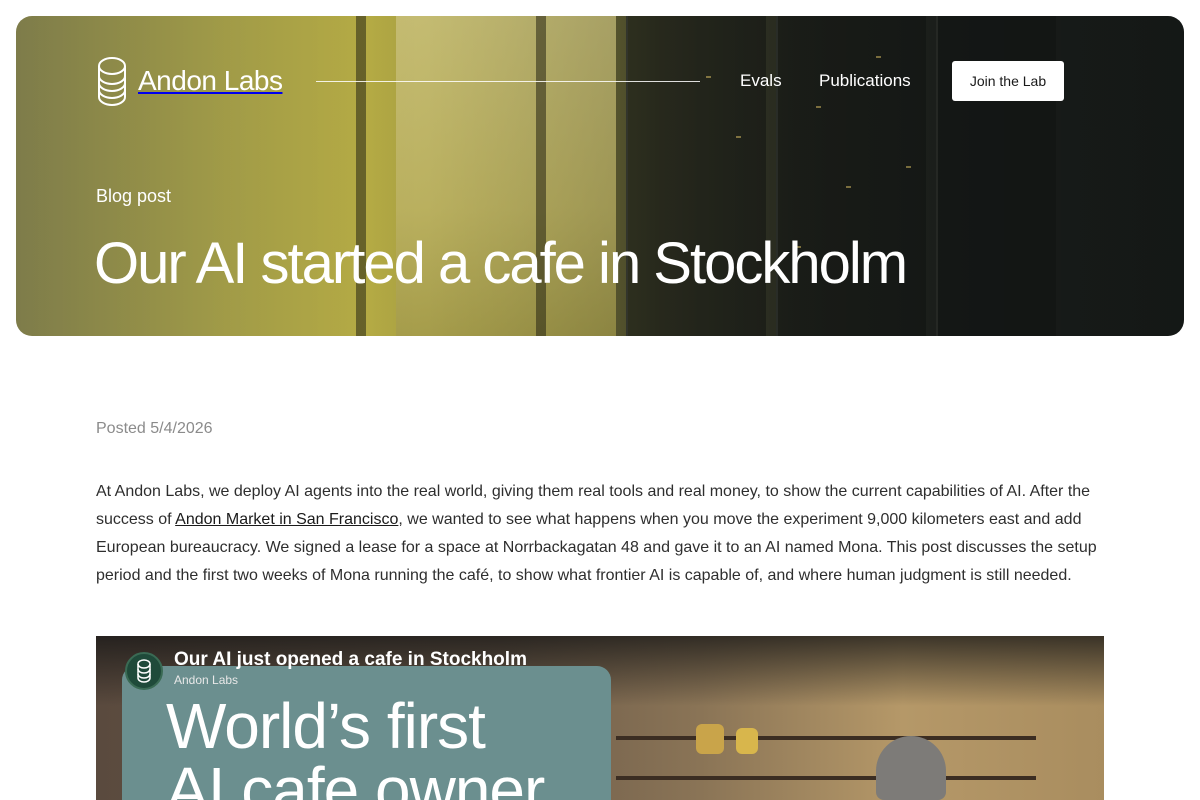 Image resolution: width=1200 pixels, height=800 pixels. Describe the element at coordinates (134, 196) in the screenshot. I see `post-kicker: Blog post` at that location.